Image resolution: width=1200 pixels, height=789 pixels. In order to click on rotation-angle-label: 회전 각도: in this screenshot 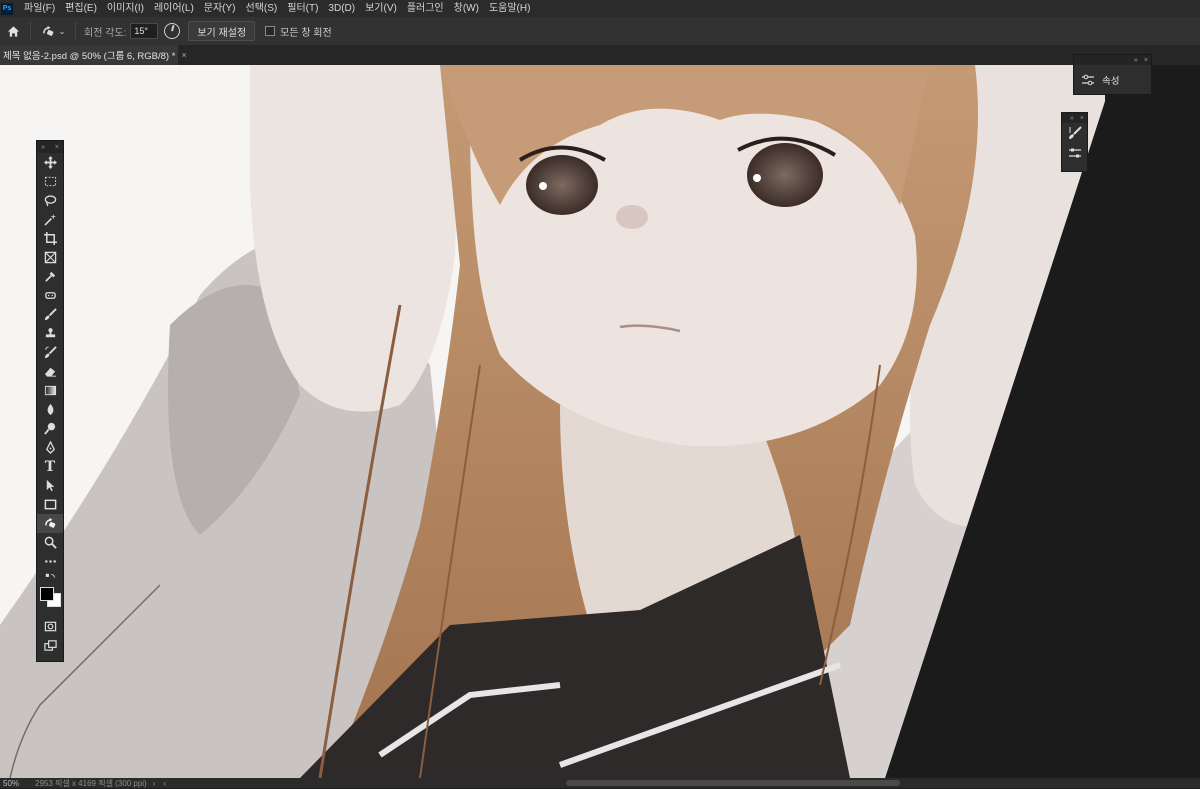, I will do `click(105, 33)`.